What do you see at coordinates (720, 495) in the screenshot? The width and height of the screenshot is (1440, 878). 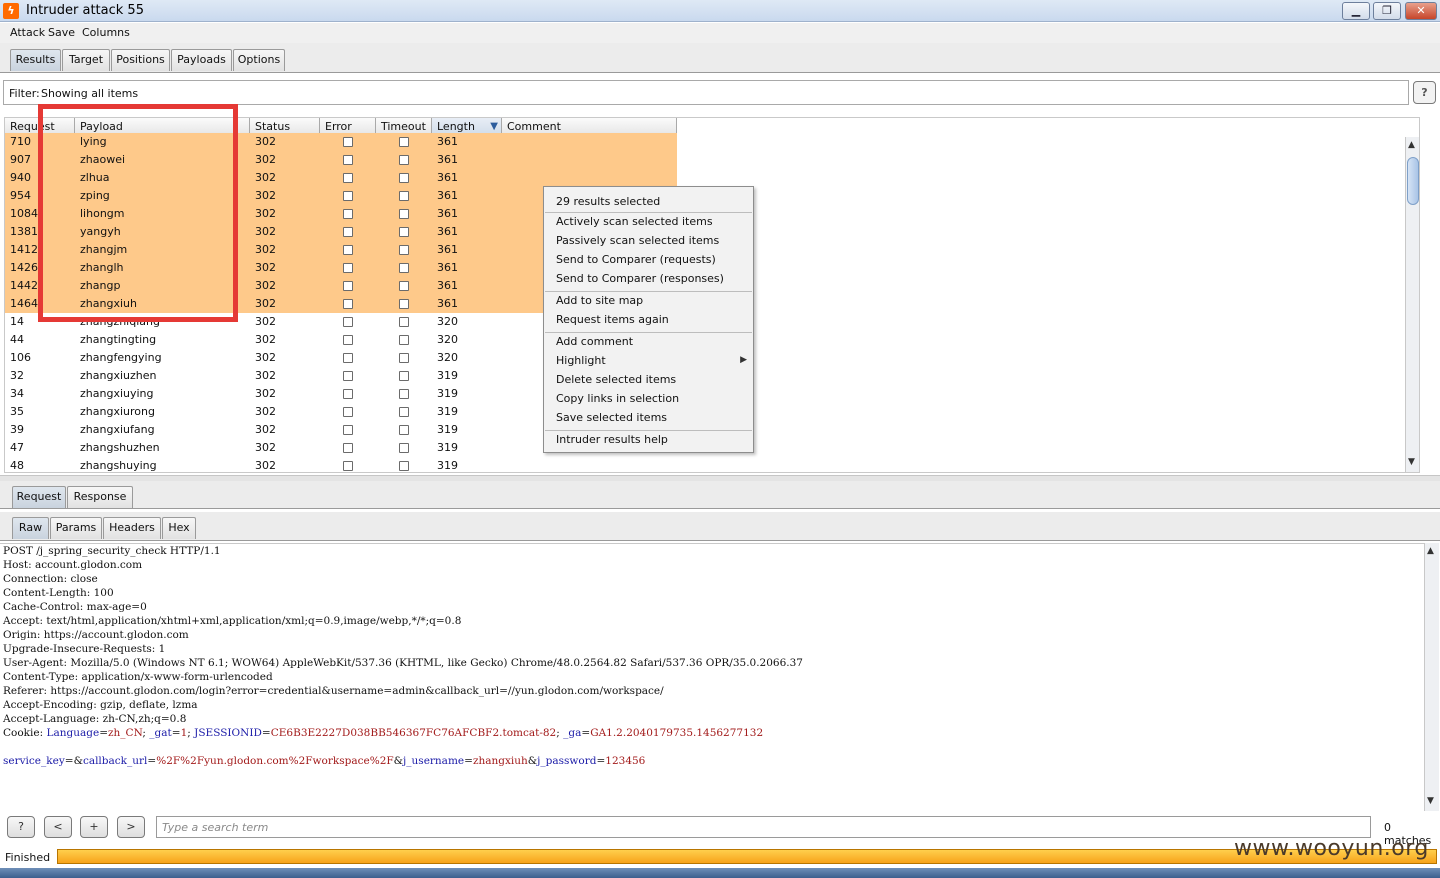 I see `detail-tab-bar: Request Response` at bounding box center [720, 495].